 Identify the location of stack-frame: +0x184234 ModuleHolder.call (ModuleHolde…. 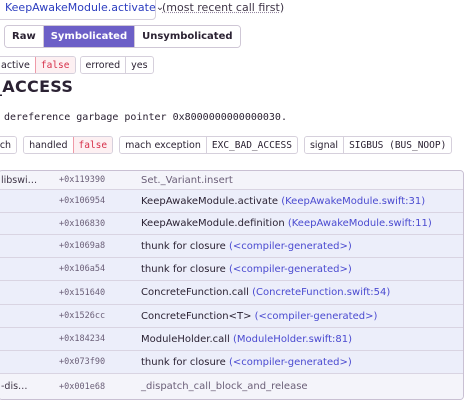
(231, 339).